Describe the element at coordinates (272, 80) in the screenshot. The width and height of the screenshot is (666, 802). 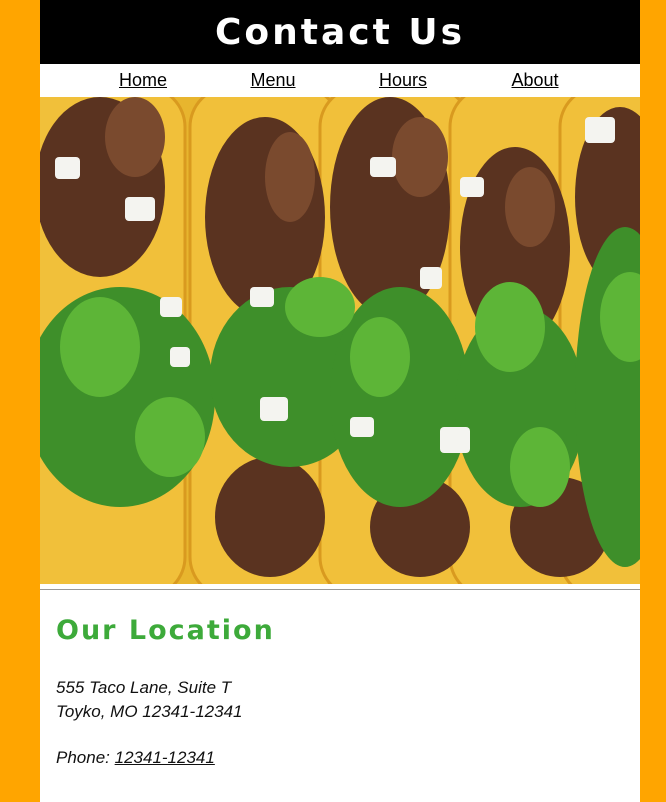
I see `nav-menu-link: Menu` at that location.